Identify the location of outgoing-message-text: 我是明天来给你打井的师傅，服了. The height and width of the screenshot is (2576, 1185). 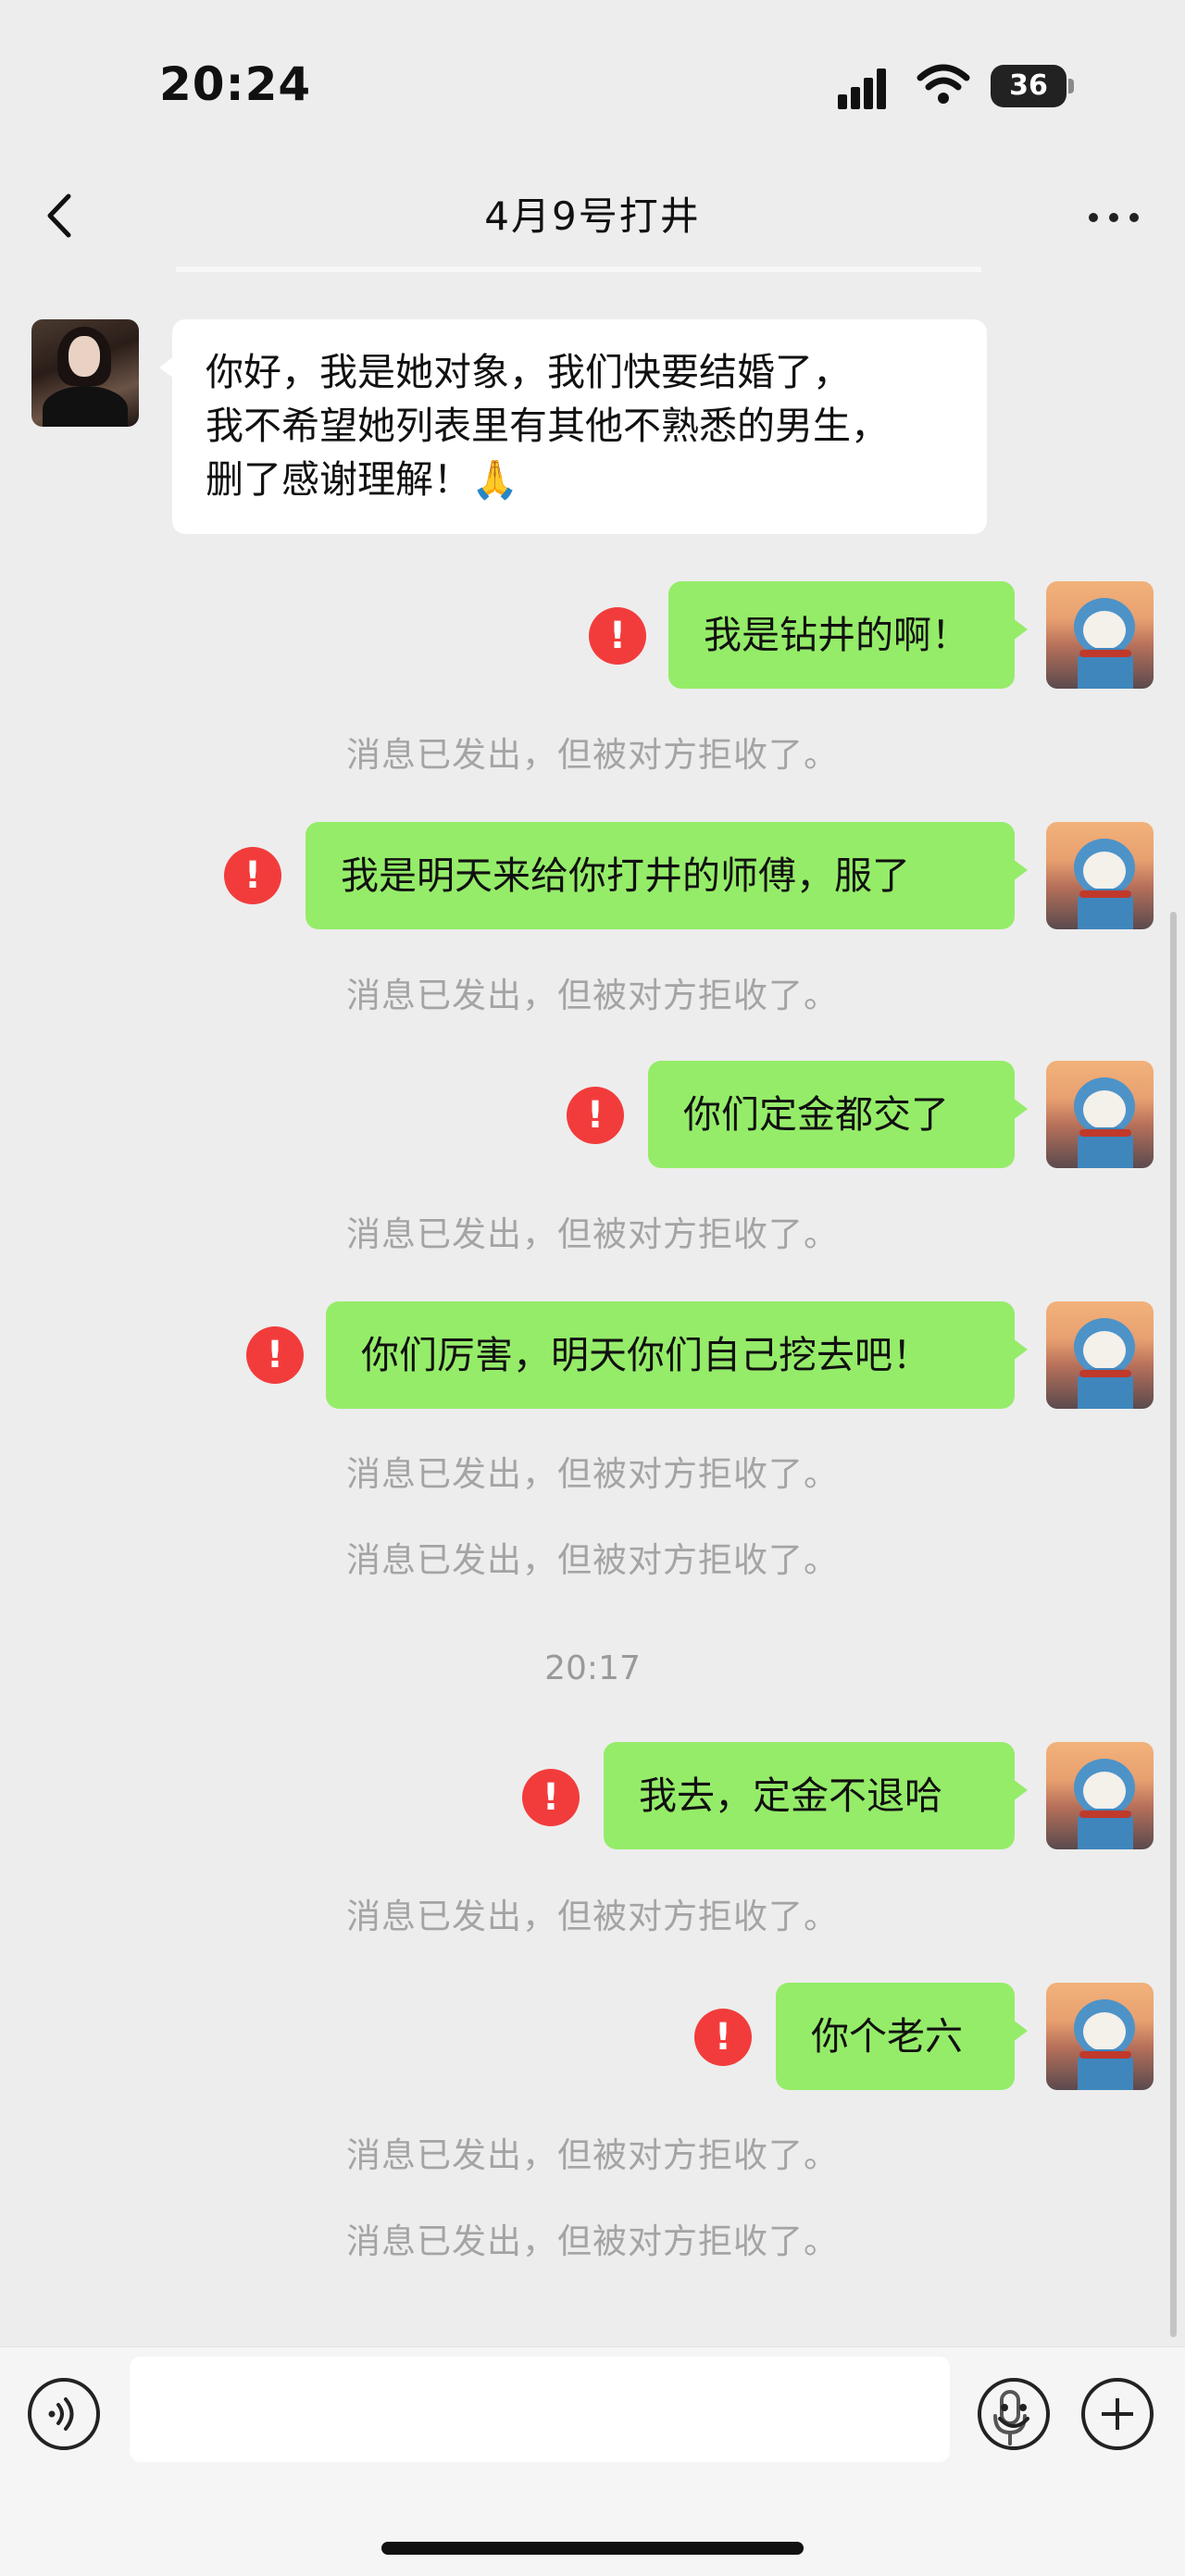
(625, 875).